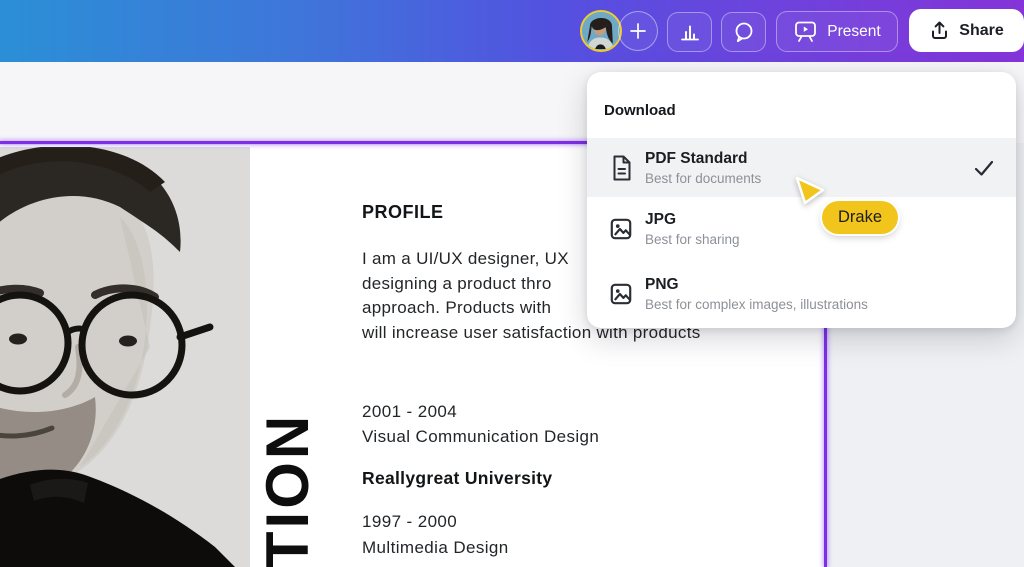 The image size is (1024, 567). I want to click on comments-button, so click(743, 32).